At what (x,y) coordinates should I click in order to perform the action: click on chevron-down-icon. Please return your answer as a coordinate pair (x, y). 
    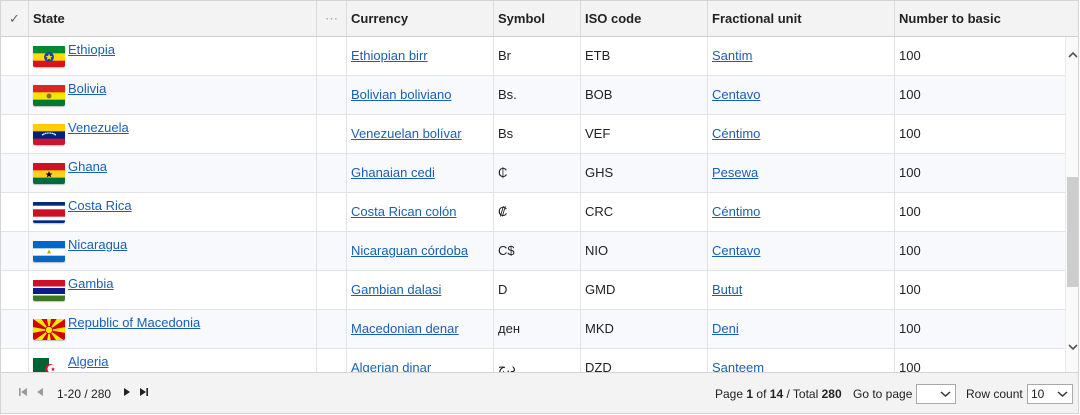
    Looking at the image, I should click on (945, 397).